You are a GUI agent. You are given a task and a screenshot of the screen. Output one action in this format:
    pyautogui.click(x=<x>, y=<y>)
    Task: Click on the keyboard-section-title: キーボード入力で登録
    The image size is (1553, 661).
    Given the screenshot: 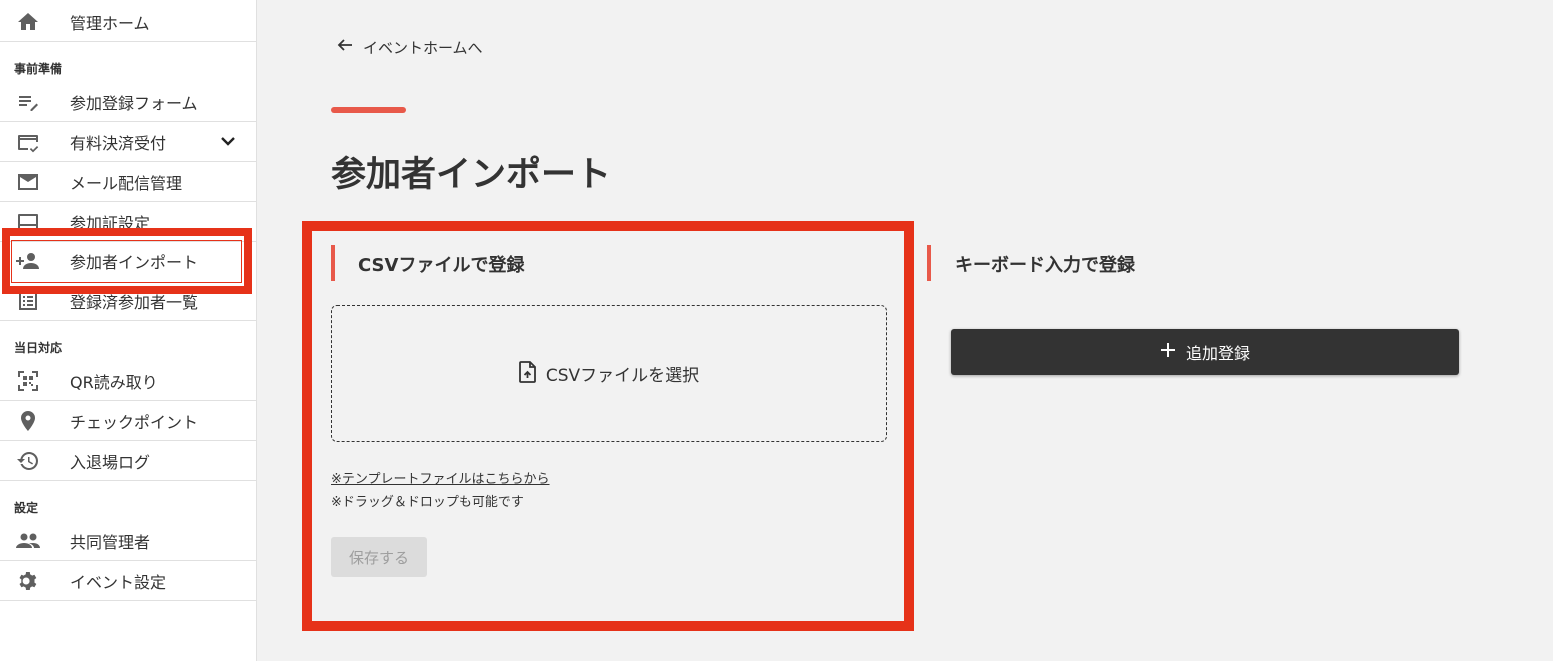 What is the action you would take?
    pyautogui.click(x=1045, y=265)
    